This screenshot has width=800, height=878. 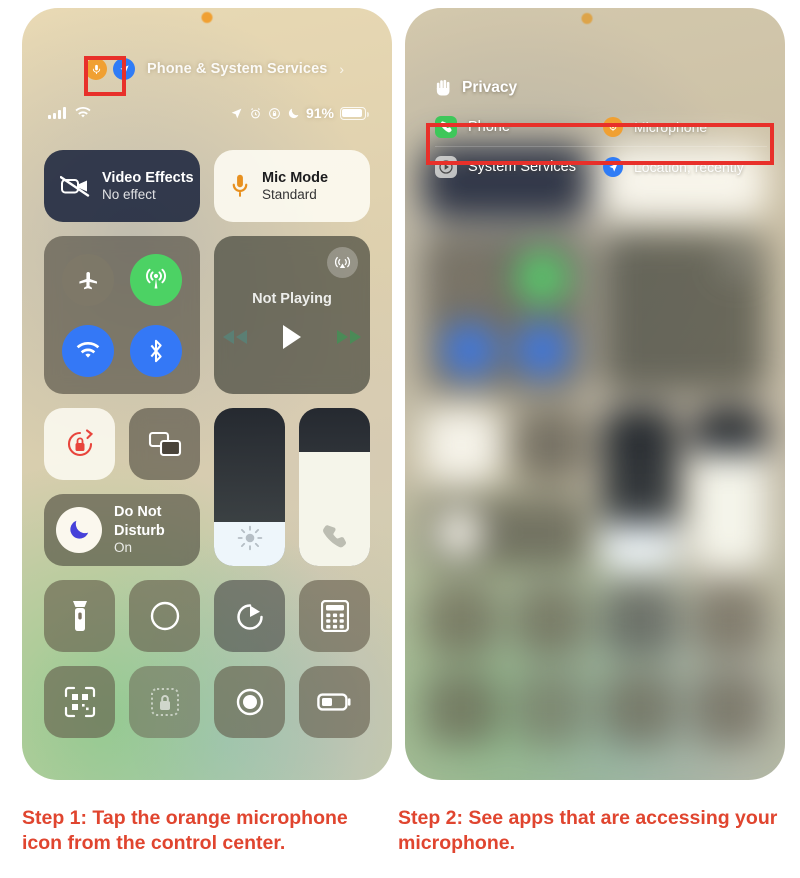 I want to click on dnd-subtitle: On, so click(x=123, y=547).